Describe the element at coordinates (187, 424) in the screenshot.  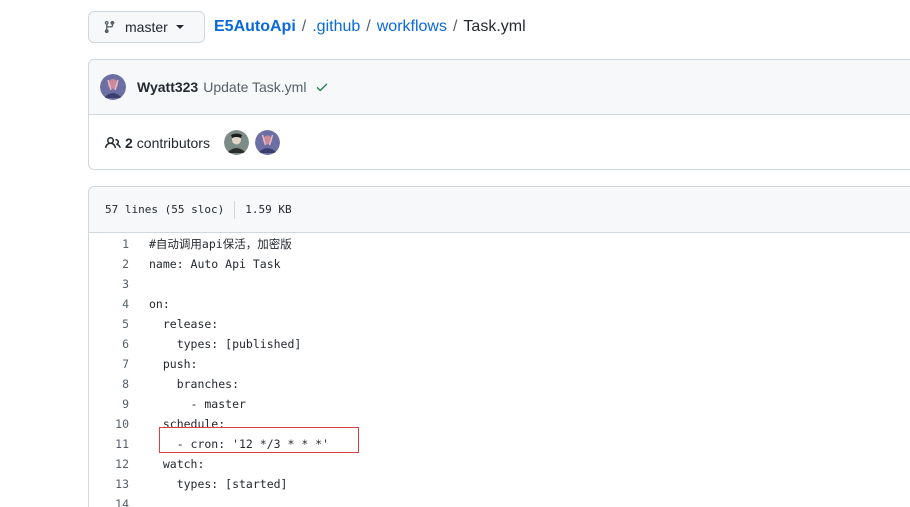
I see `line-content: schedule:` at that location.